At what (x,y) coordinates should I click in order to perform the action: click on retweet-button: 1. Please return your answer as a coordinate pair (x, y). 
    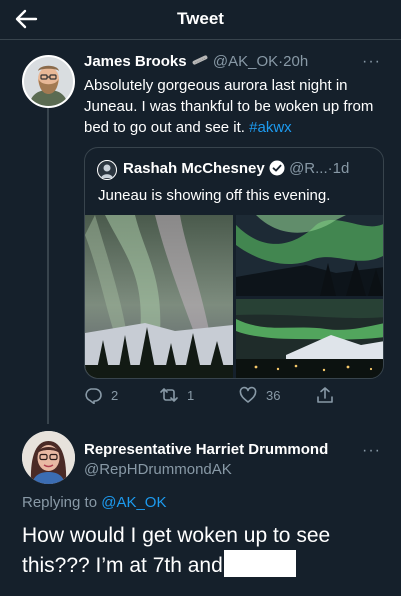
    Looking at the image, I should click on (177, 395).